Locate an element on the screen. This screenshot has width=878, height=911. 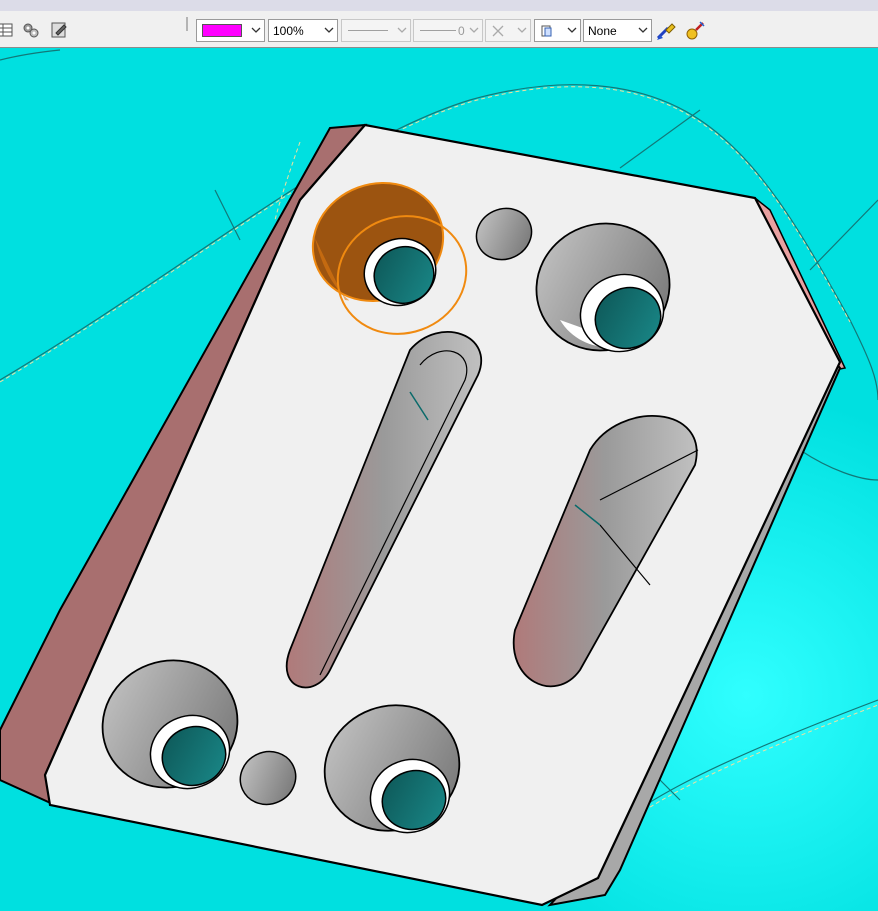
shadow-combo: None is located at coordinates (617, 30).